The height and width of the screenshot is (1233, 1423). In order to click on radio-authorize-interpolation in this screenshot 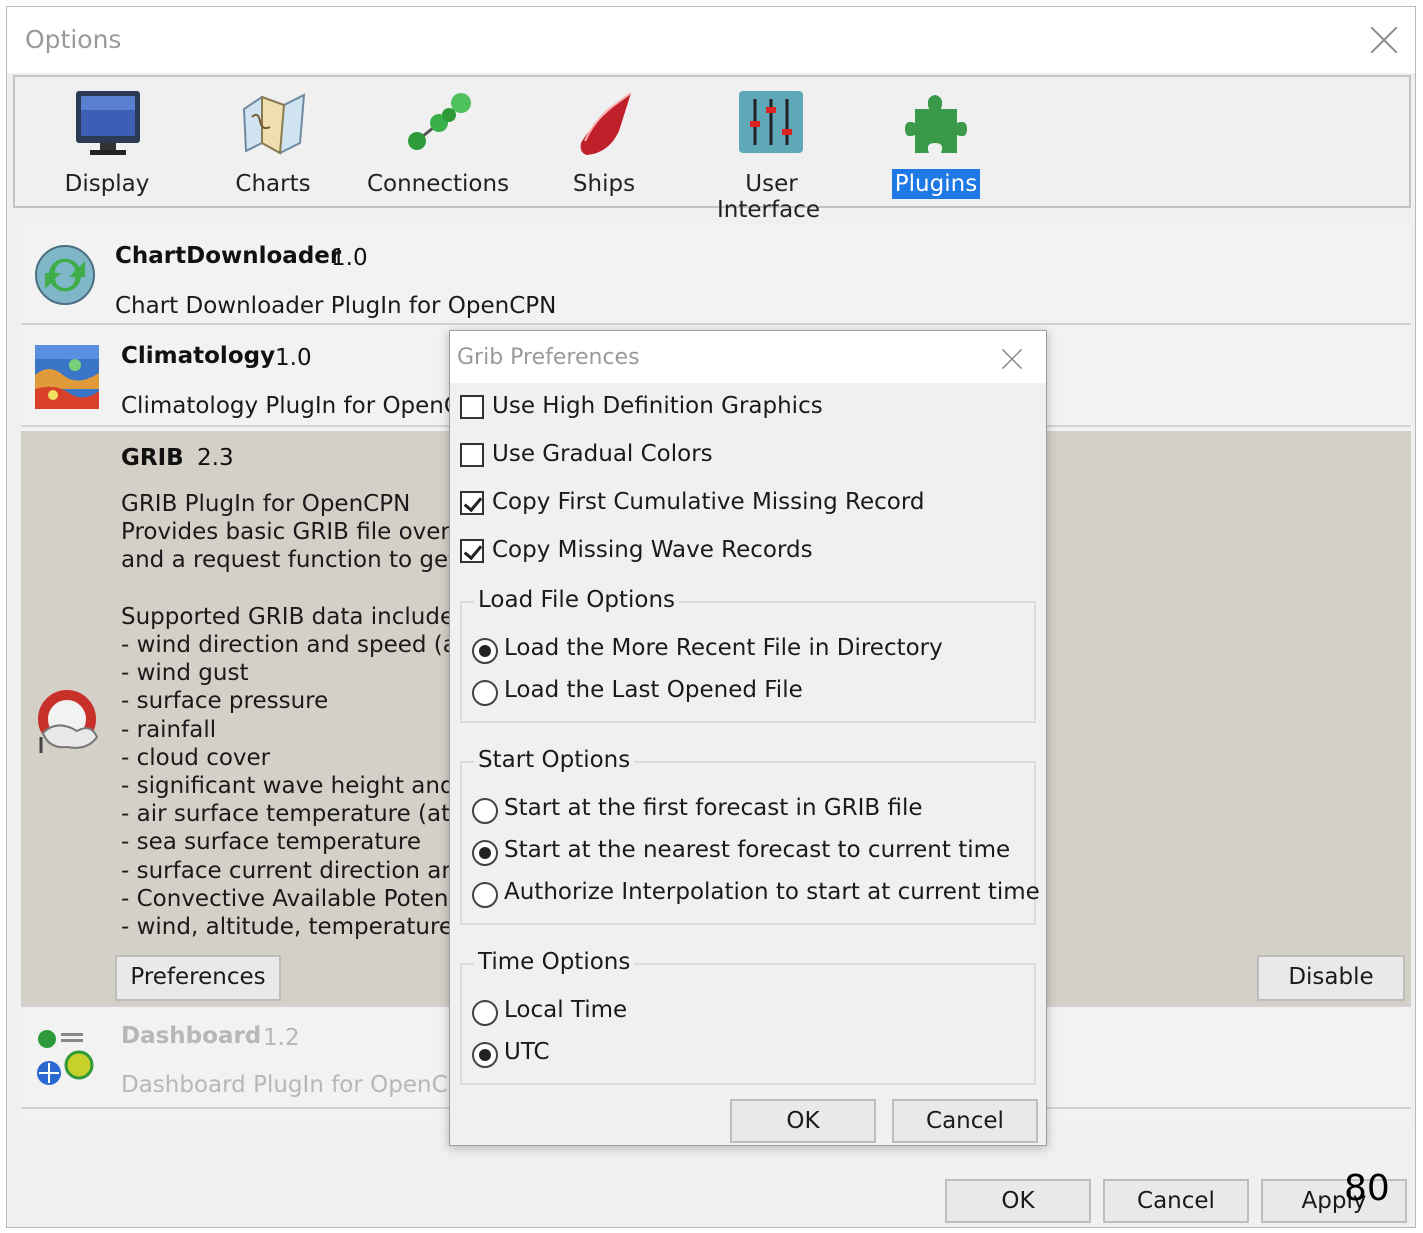, I will do `click(485, 895)`.